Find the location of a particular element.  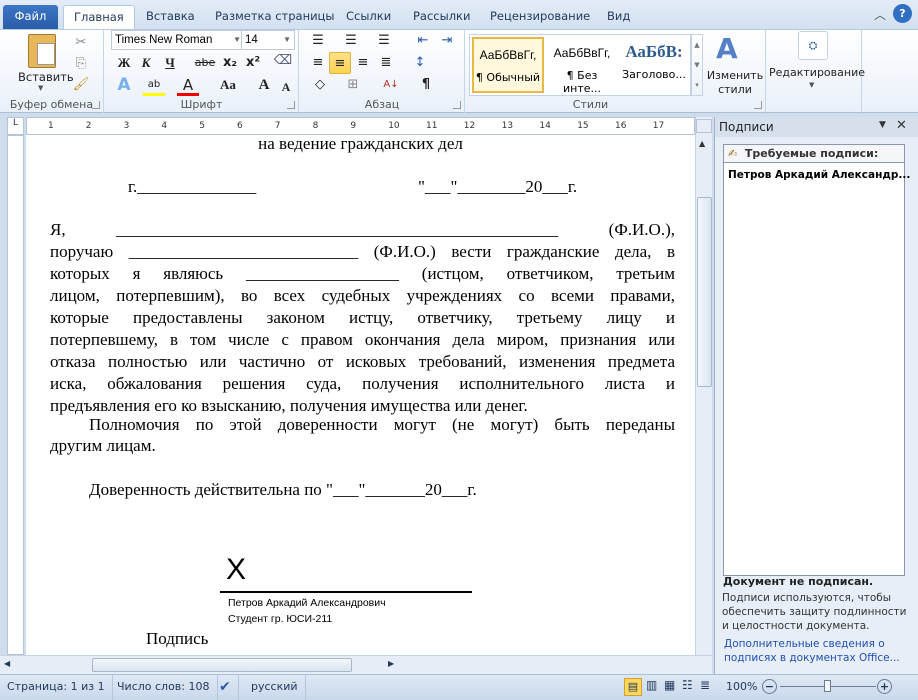

ruler-tick-label: 4 is located at coordinates (164, 126).